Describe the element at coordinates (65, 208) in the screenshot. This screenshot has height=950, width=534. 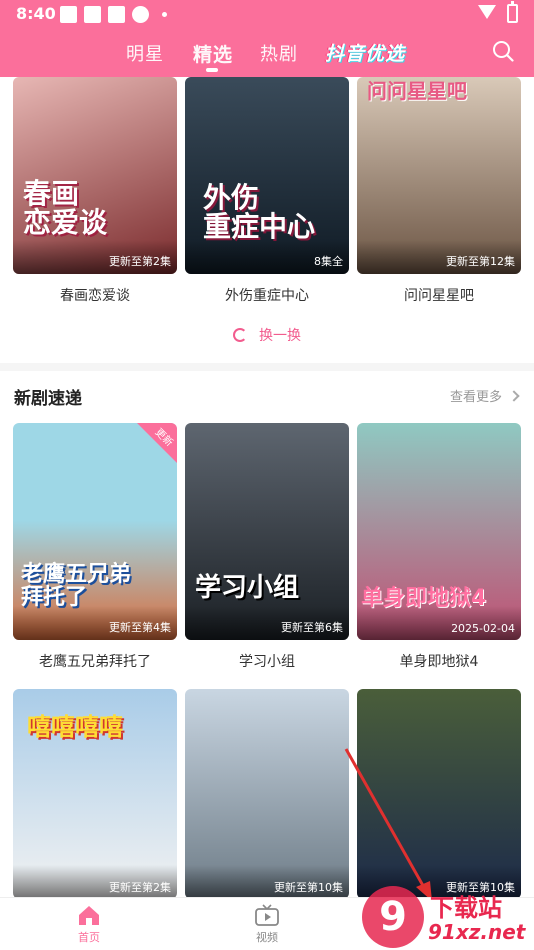
I see `poster-title-art: 春画 恋爱谈` at that location.